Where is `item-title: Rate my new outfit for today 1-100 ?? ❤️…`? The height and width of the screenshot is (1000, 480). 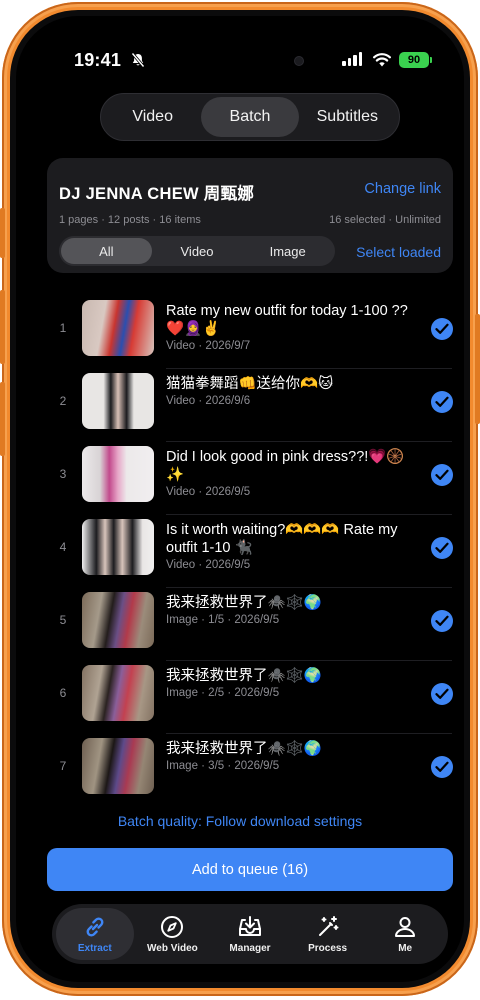 item-title: Rate my new outfit for today 1-100 ?? ❤️… is located at coordinates (287, 320).